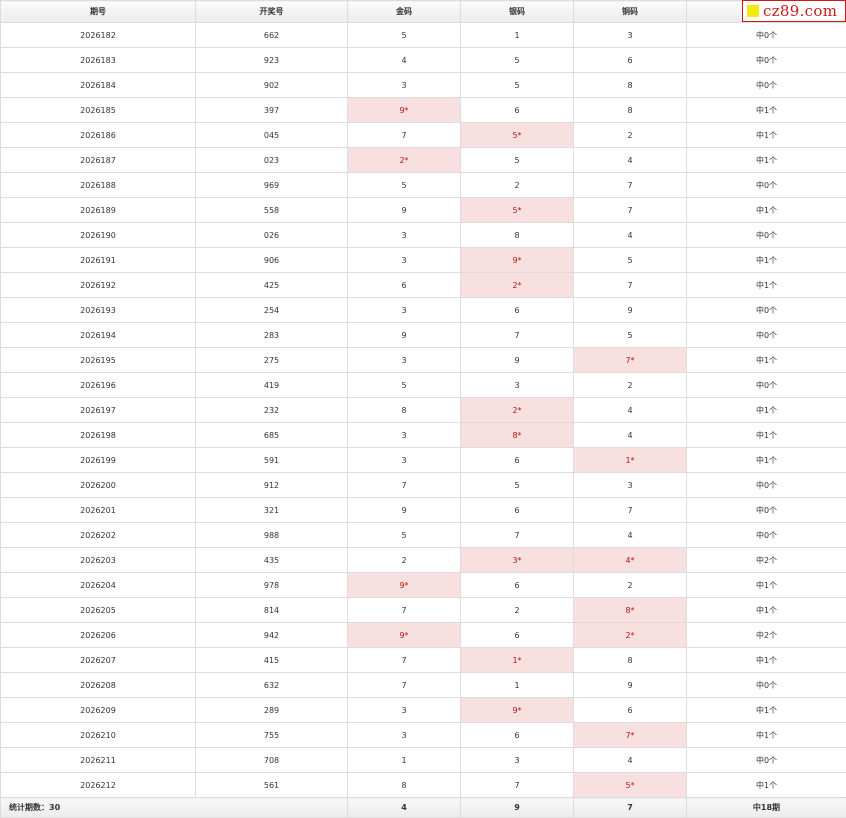 This screenshot has height=818, width=846. What do you see at coordinates (98, 310) in the screenshot?
I see `period-cell: 2026193` at bounding box center [98, 310].